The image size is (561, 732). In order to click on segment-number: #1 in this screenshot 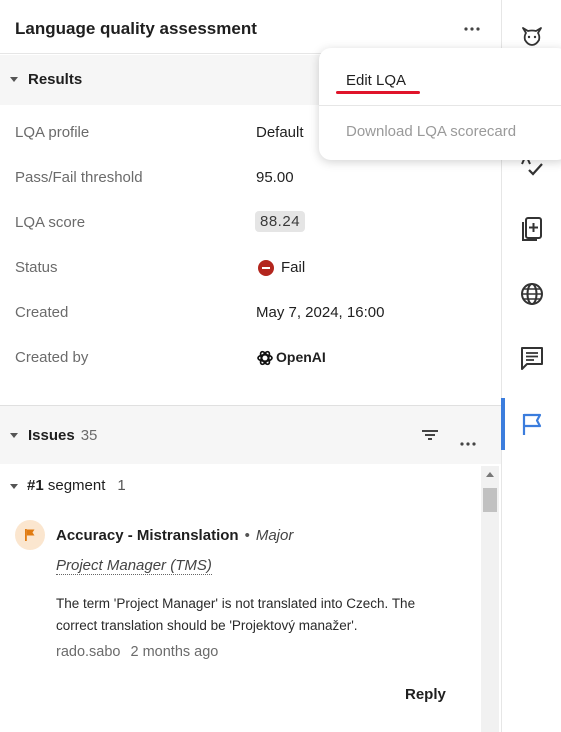, I will do `click(35, 485)`.